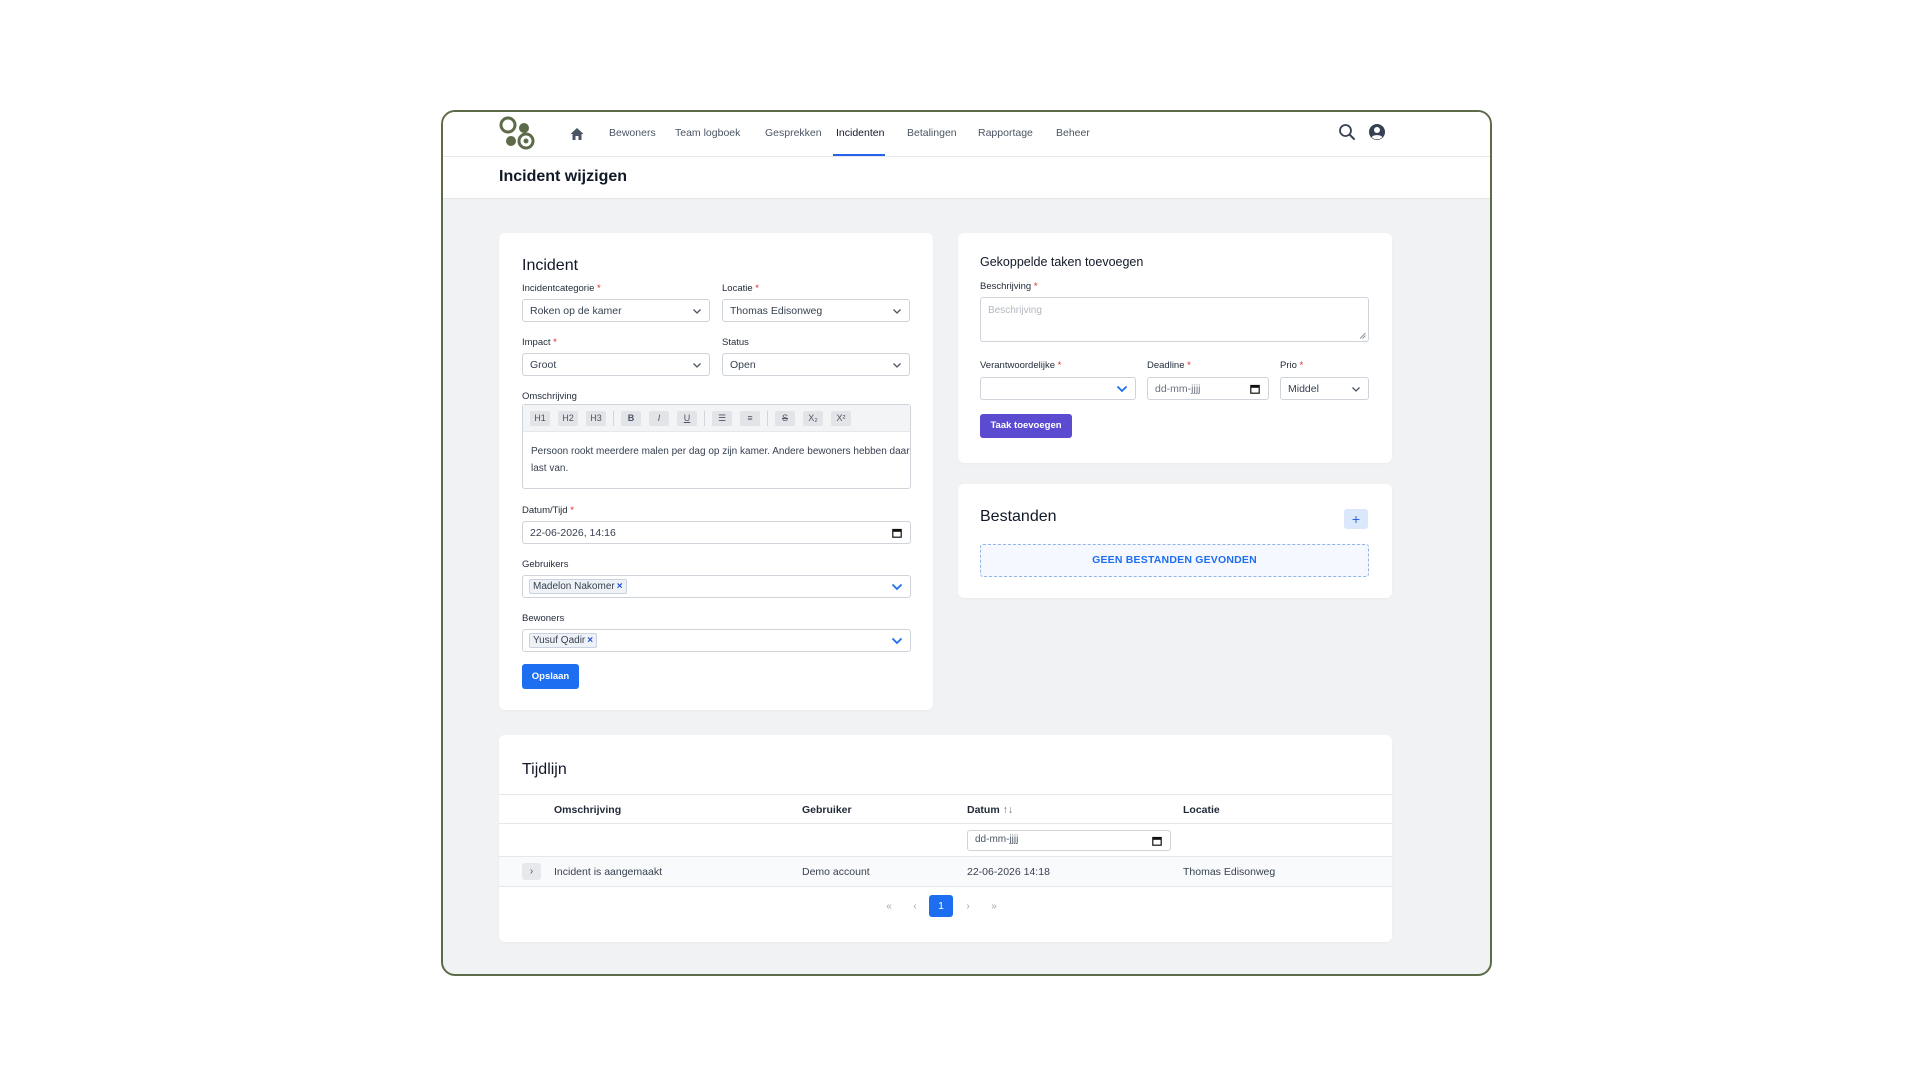 Image resolution: width=1920 pixels, height=1080 pixels. What do you see at coordinates (1362, 335) in the screenshot?
I see `resize-handle-icon` at bounding box center [1362, 335].